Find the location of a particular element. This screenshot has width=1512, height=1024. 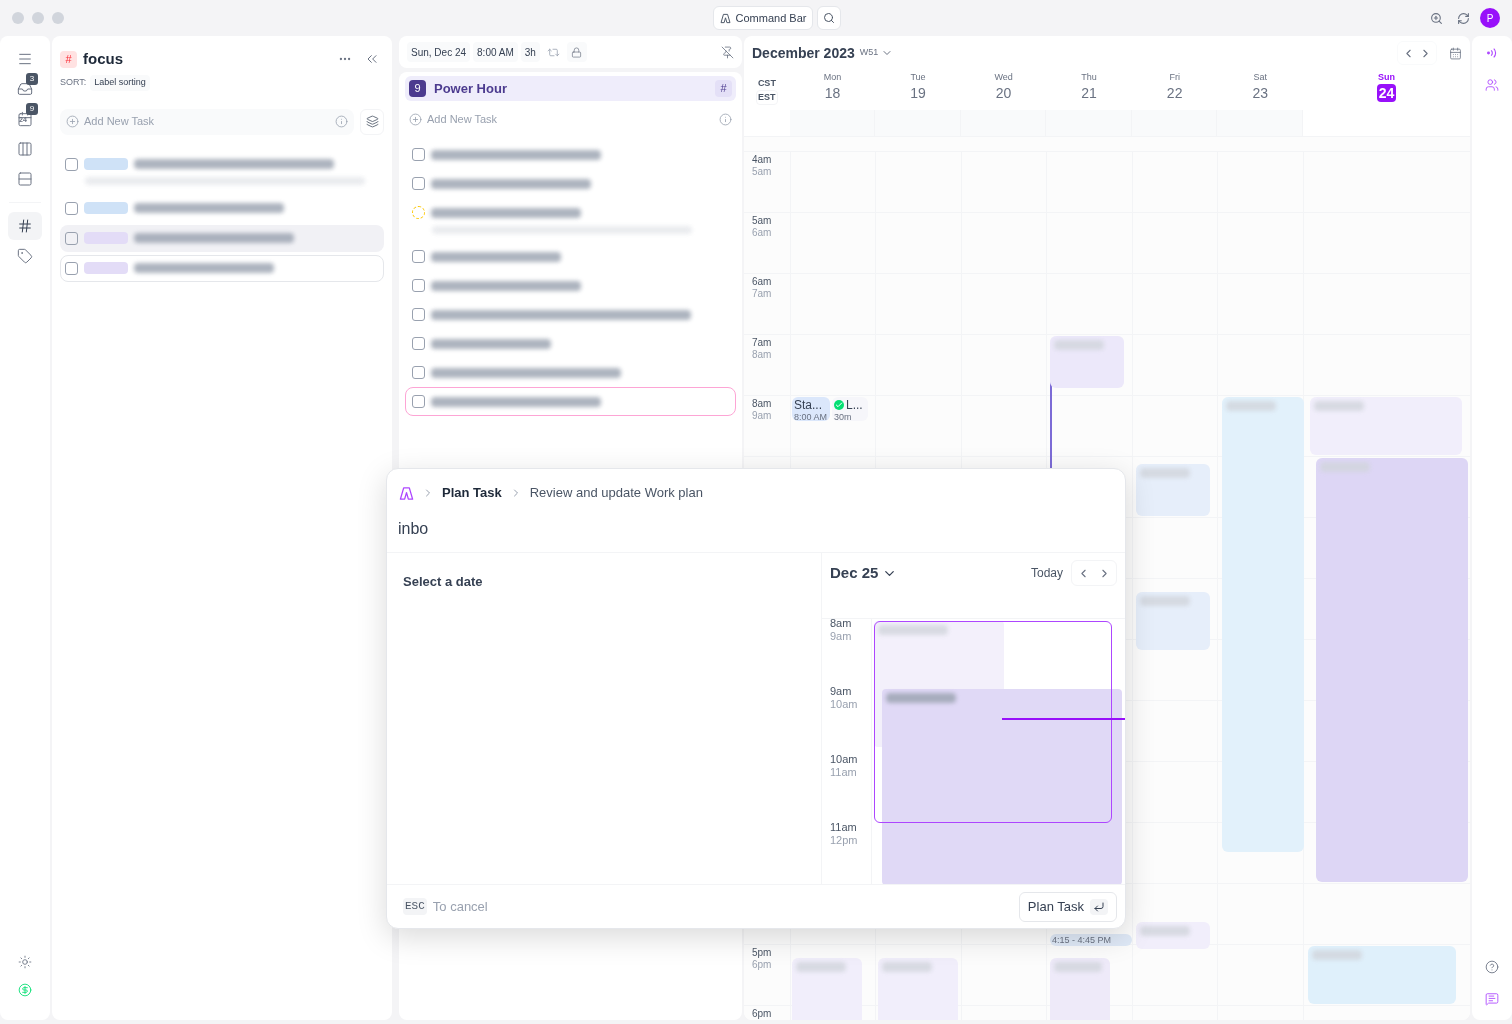

calendar-event: L... 30m is located at coordinates (850, 409).